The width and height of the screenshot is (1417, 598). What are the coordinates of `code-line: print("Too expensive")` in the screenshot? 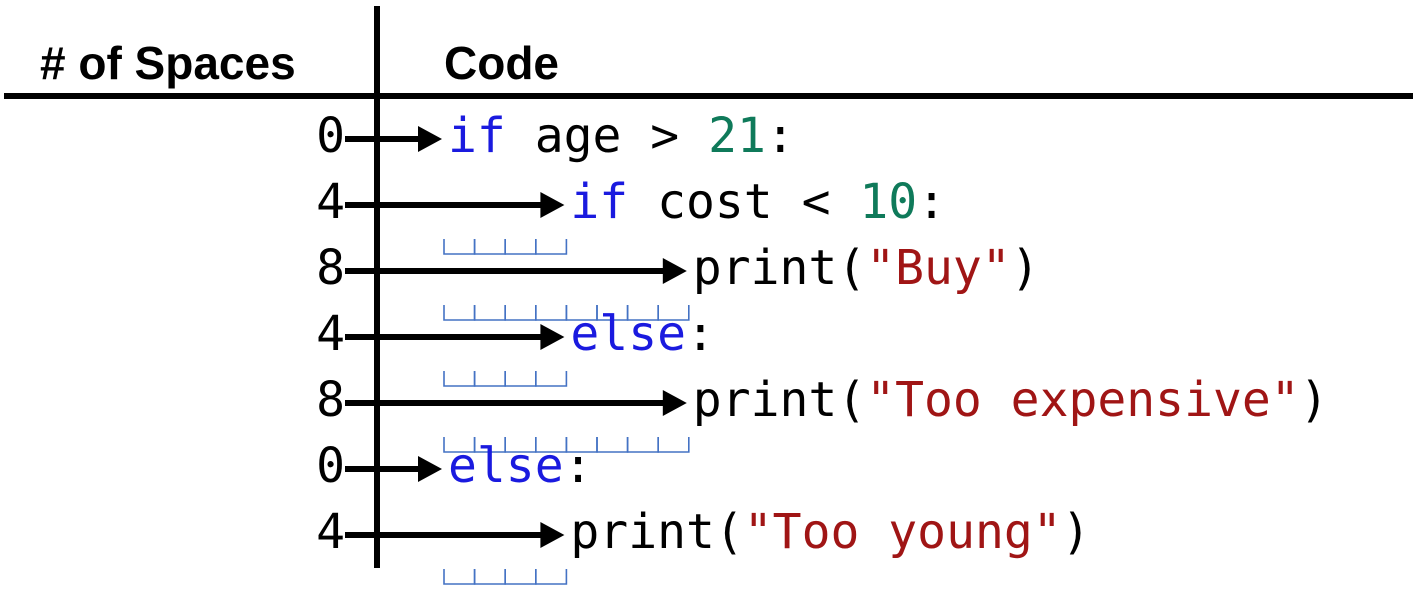 It's located at (1011, 400).